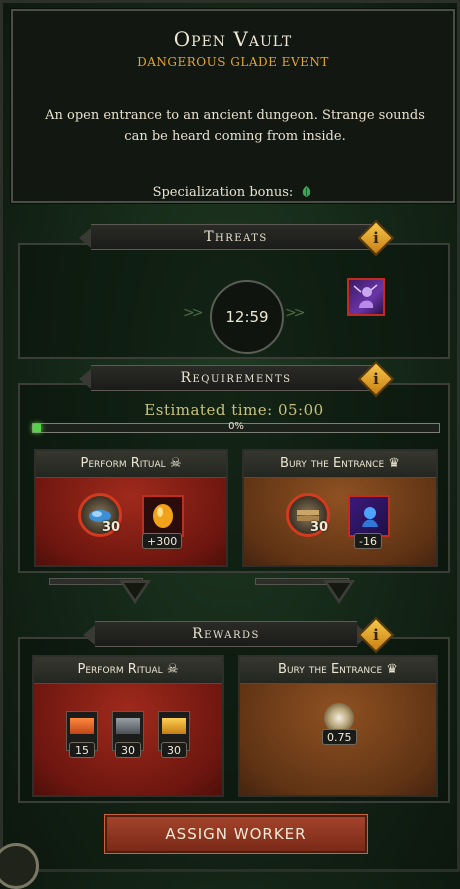 The height and width of the screenshot is (889, 460). What do you see at coordinates (340, 508) in the screenshot?
I see `requirement-bury-entrance: Bury the Entrance ♛ 30 -16` at bounding box center [340, 508].